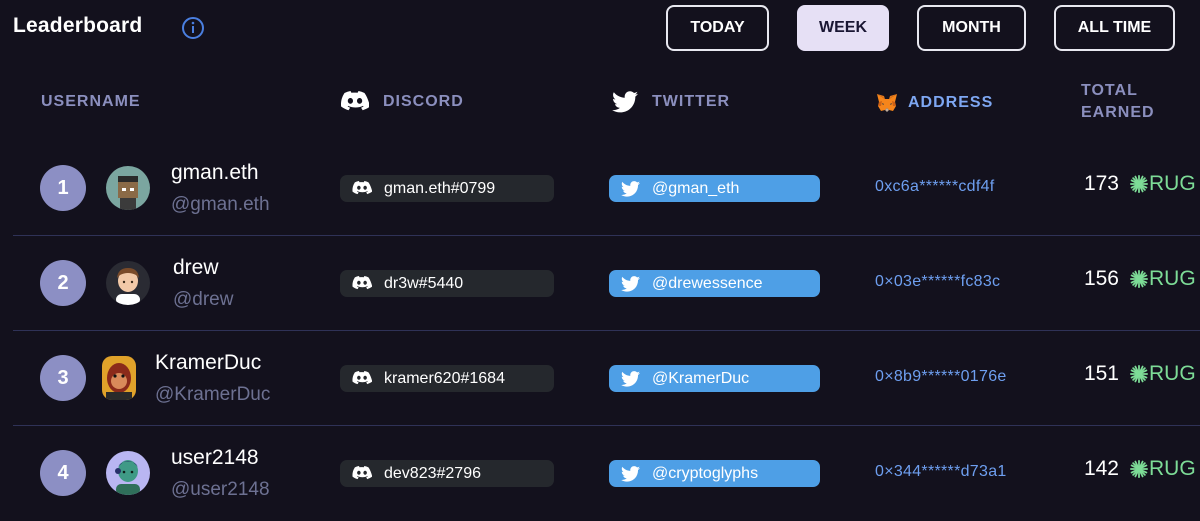  What do you see at coordinates (935, 187) in the screenshot?
I see `wallet-address: 0xc6a******cdf4f` at bounding box center [935, 187].